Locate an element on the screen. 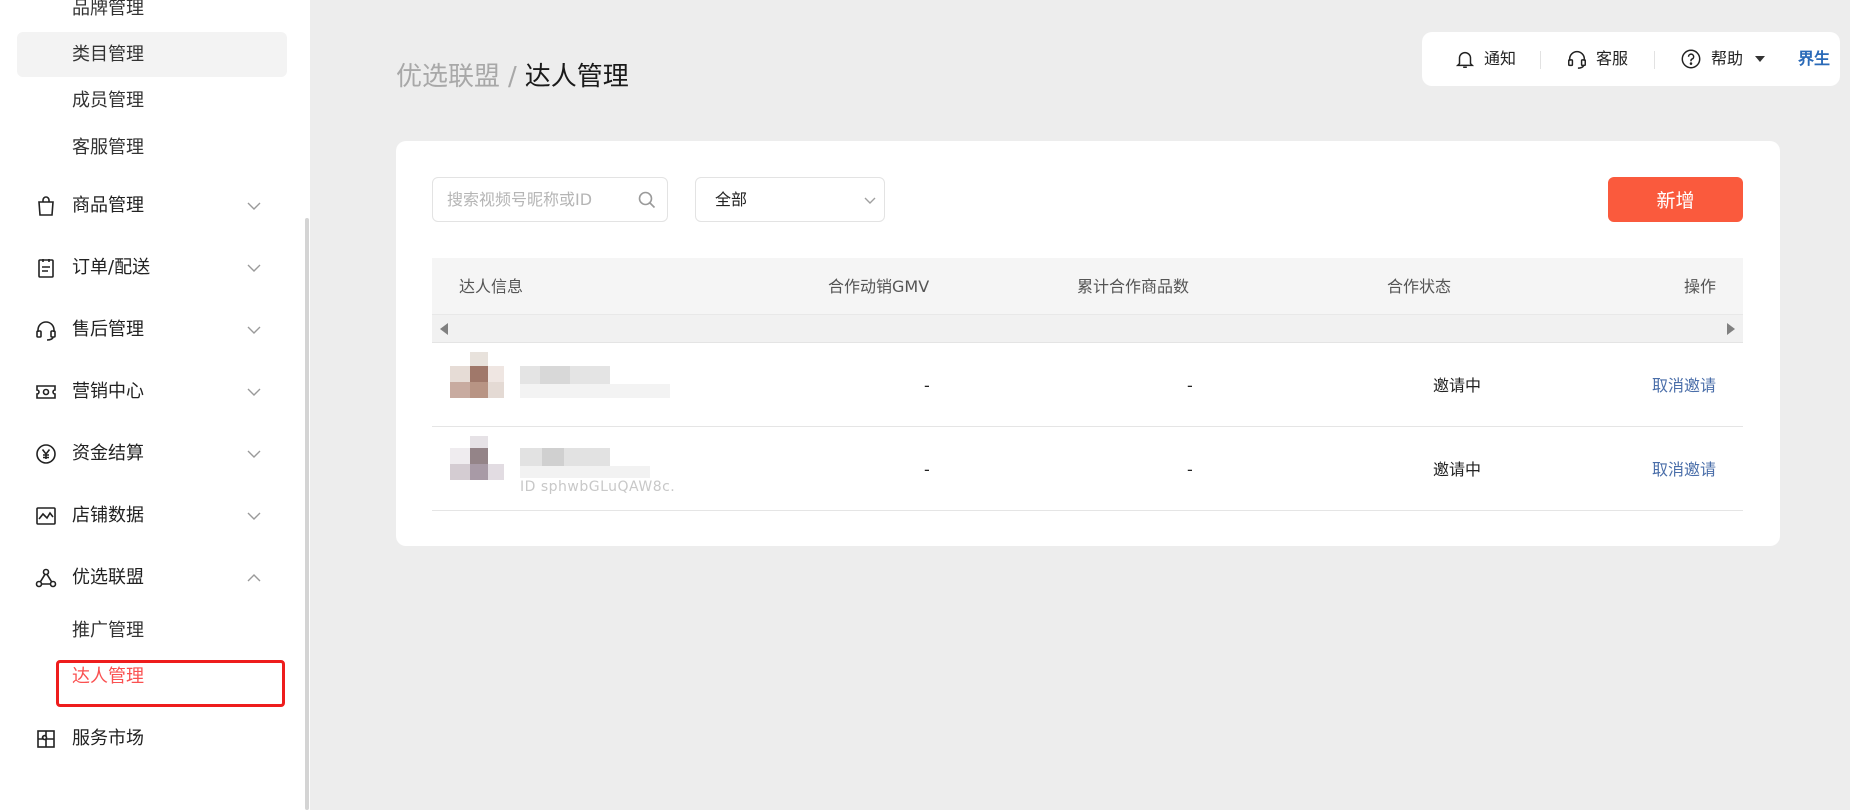  customer-service-button: 客服 is located at coordinates (1604, 59).